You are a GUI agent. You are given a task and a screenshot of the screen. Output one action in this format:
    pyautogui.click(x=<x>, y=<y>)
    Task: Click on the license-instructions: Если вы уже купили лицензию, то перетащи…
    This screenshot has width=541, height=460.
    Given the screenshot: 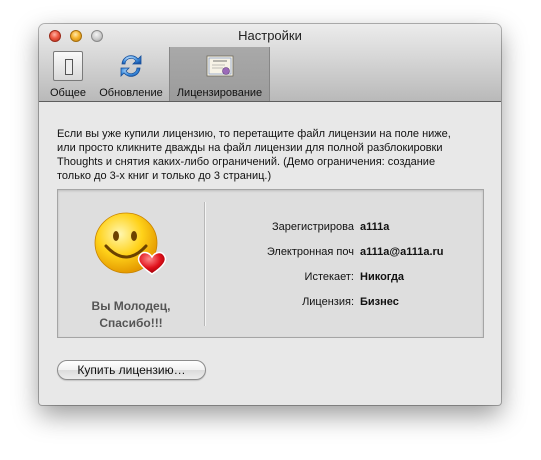 What is the action you would take?
    pyautogui.click(x=272, y=155)
    